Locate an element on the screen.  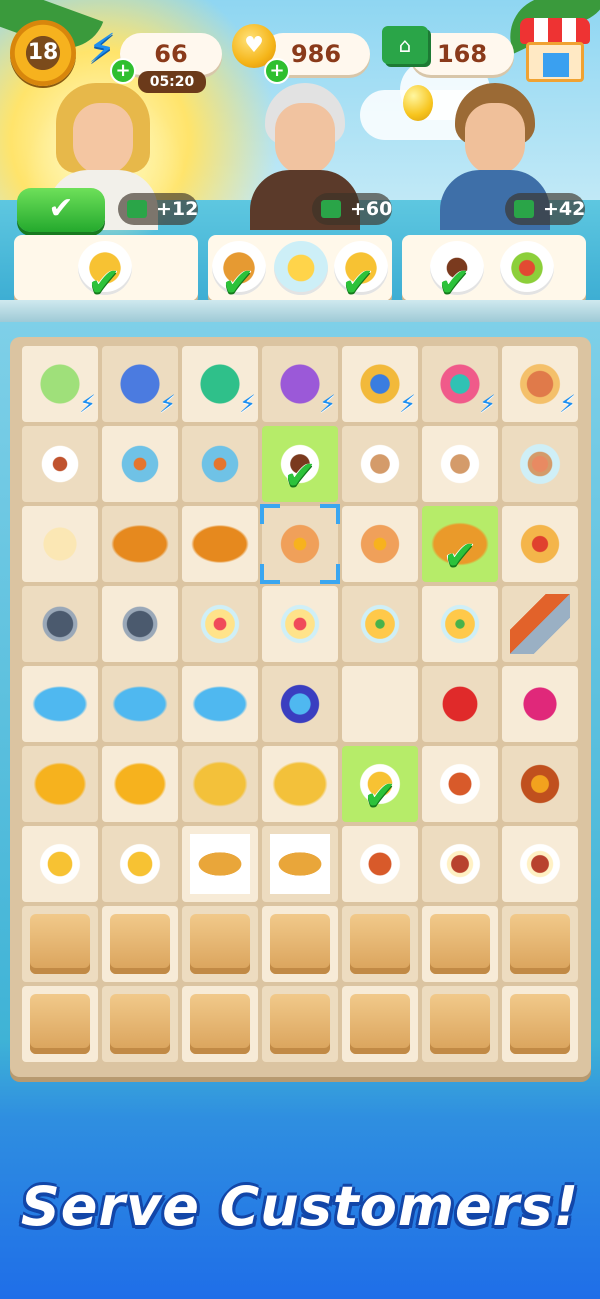
crystal-chest-icon is located at coordinates (300, 704).